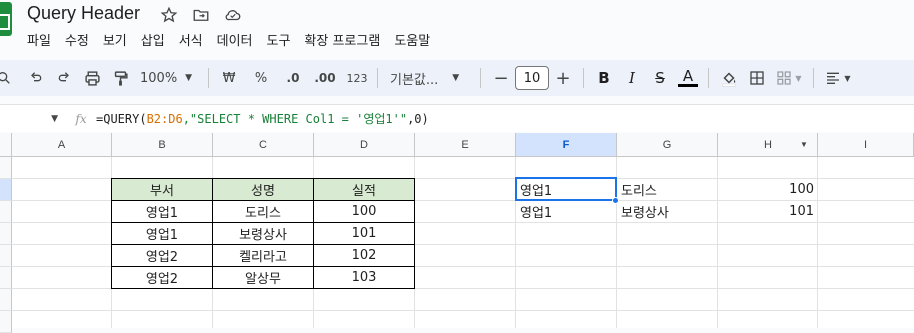  What do you see at coordinates (418, 119) in the screenshot?
I see `formula-suffix: ,0)` at bounding box center [418, 119].